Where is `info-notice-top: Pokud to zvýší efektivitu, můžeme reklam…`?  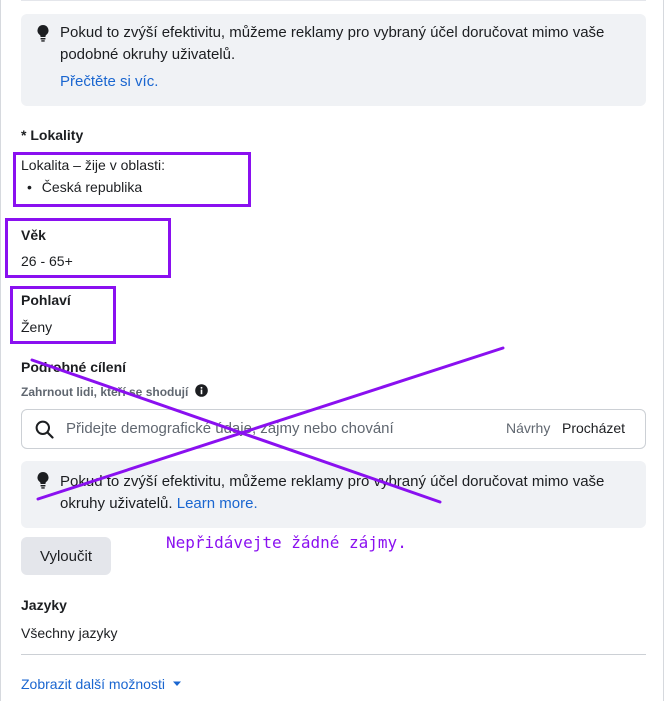 info-notice-top: Pokud to zvýší efektivitu, můžeme reklam… is located at coordinates (333, 60).